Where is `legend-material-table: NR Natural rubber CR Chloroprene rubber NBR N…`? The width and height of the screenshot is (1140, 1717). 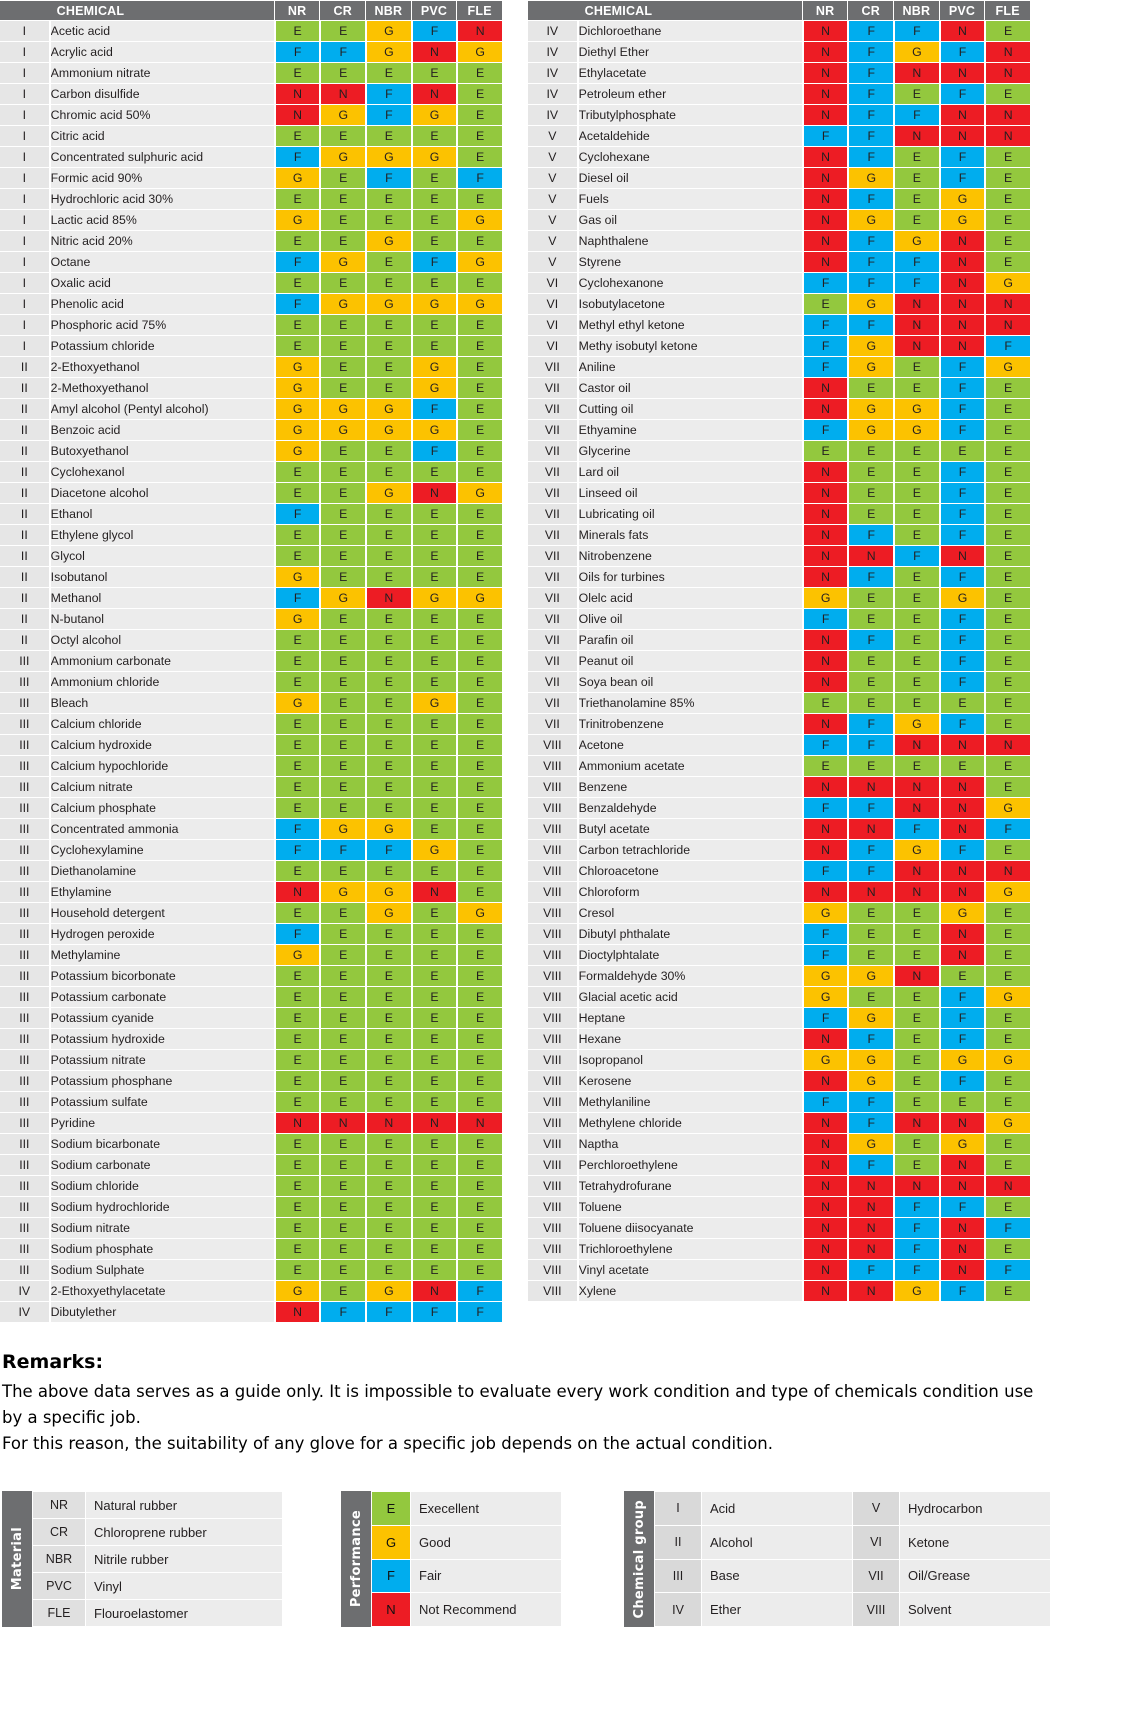
legend-material-table: NR Natural rubber CR Chloroprene rubber NBR N… is located at coordinates (157, 1559).